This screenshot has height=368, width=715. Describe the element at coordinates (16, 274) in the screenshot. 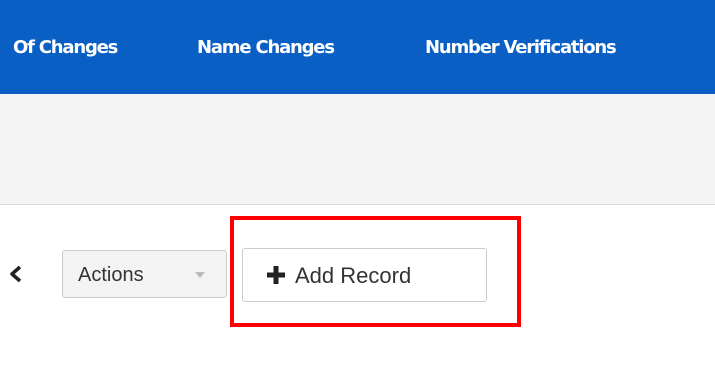

I see `chevron-left-icon` at that location.